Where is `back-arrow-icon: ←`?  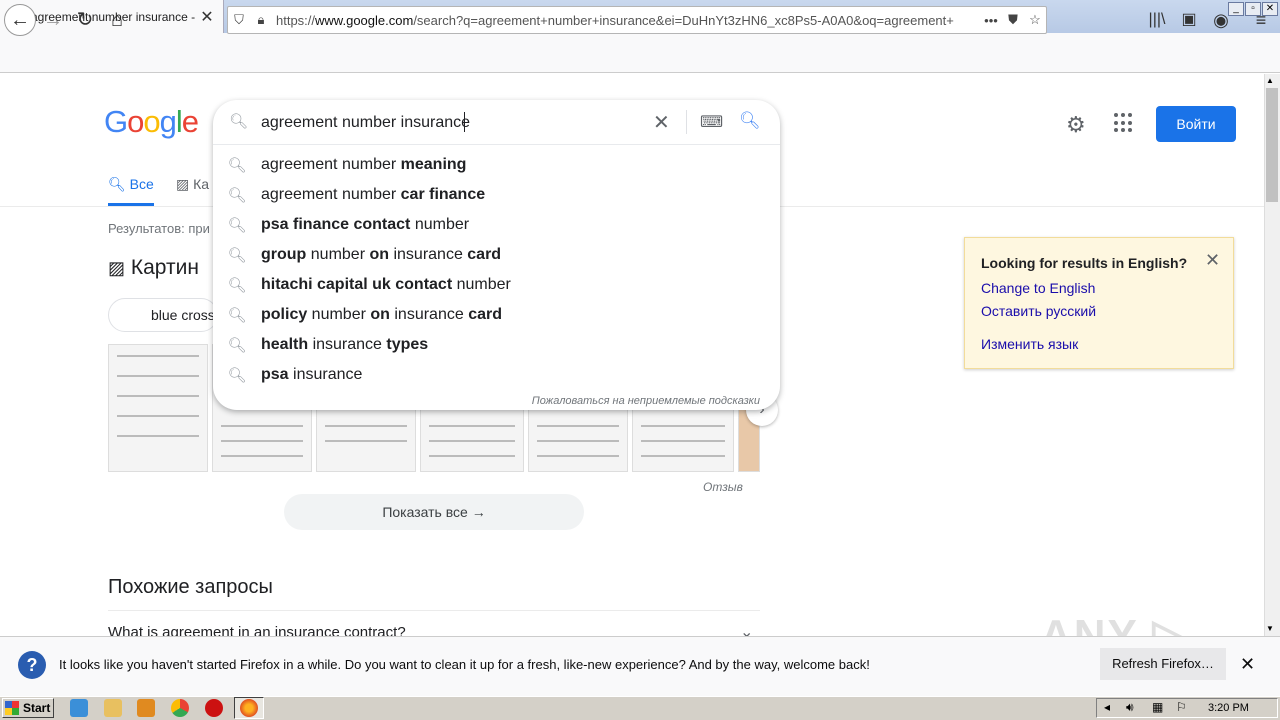
back-arrow-icon: ← is located at coordinates (20, 20).